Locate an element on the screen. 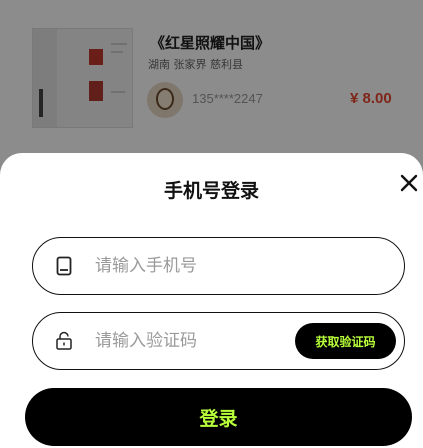  phone-field is located at coordinates (218, 266).